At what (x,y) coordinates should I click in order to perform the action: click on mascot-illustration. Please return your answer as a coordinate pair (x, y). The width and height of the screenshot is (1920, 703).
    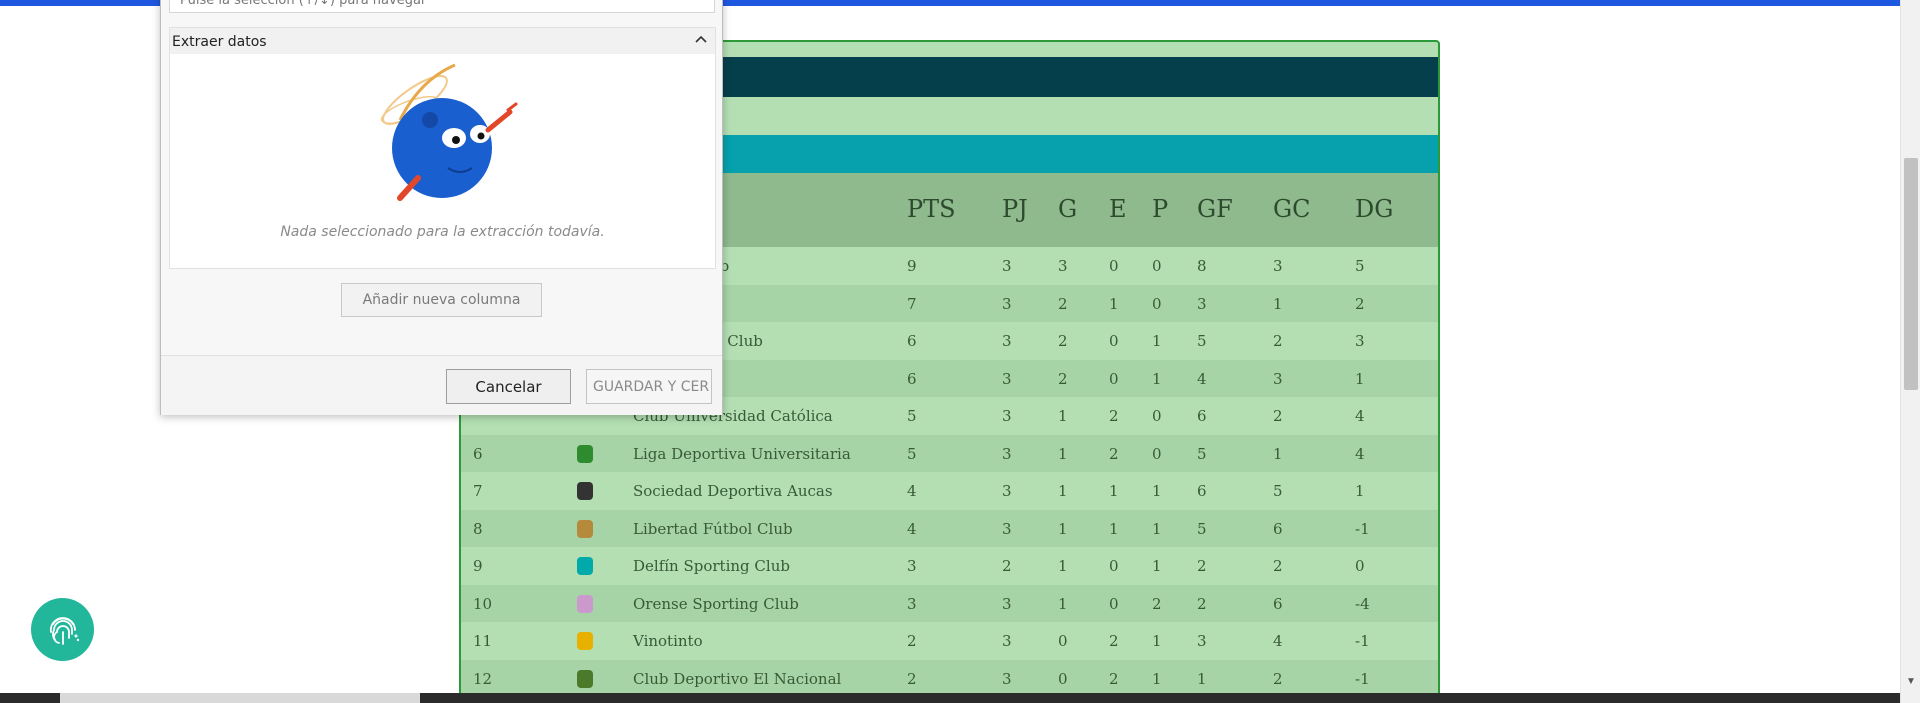
    Looking at the image, I should click on (449, 132).